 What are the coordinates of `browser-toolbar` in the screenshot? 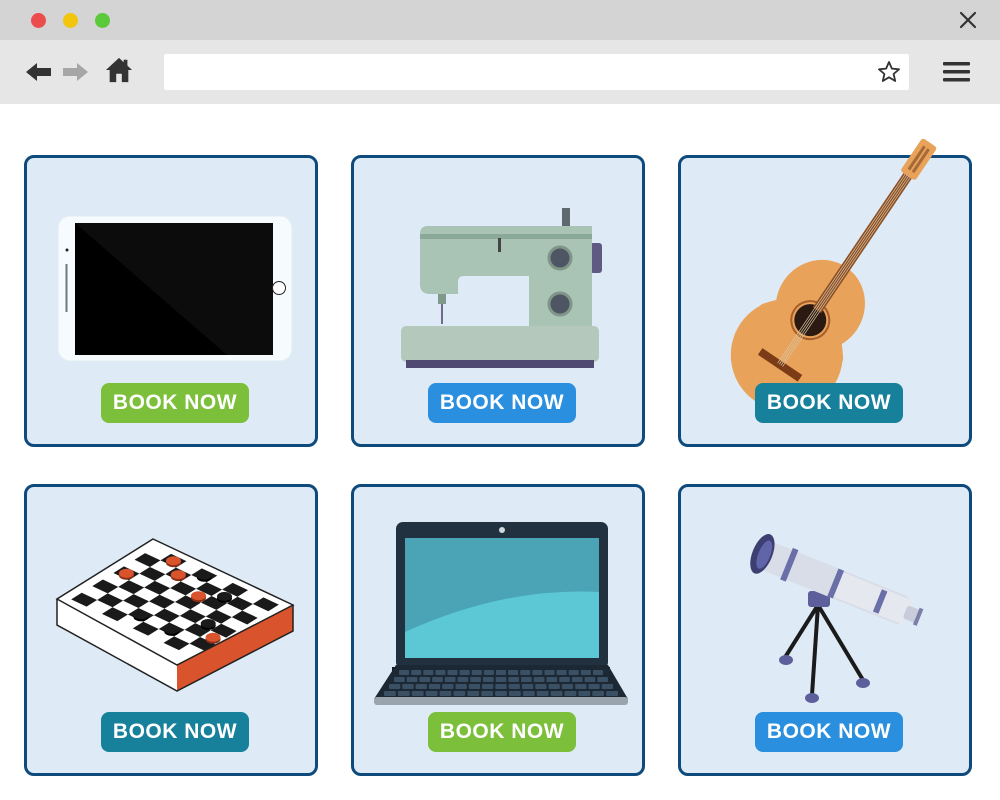 It's located at (500, 72).